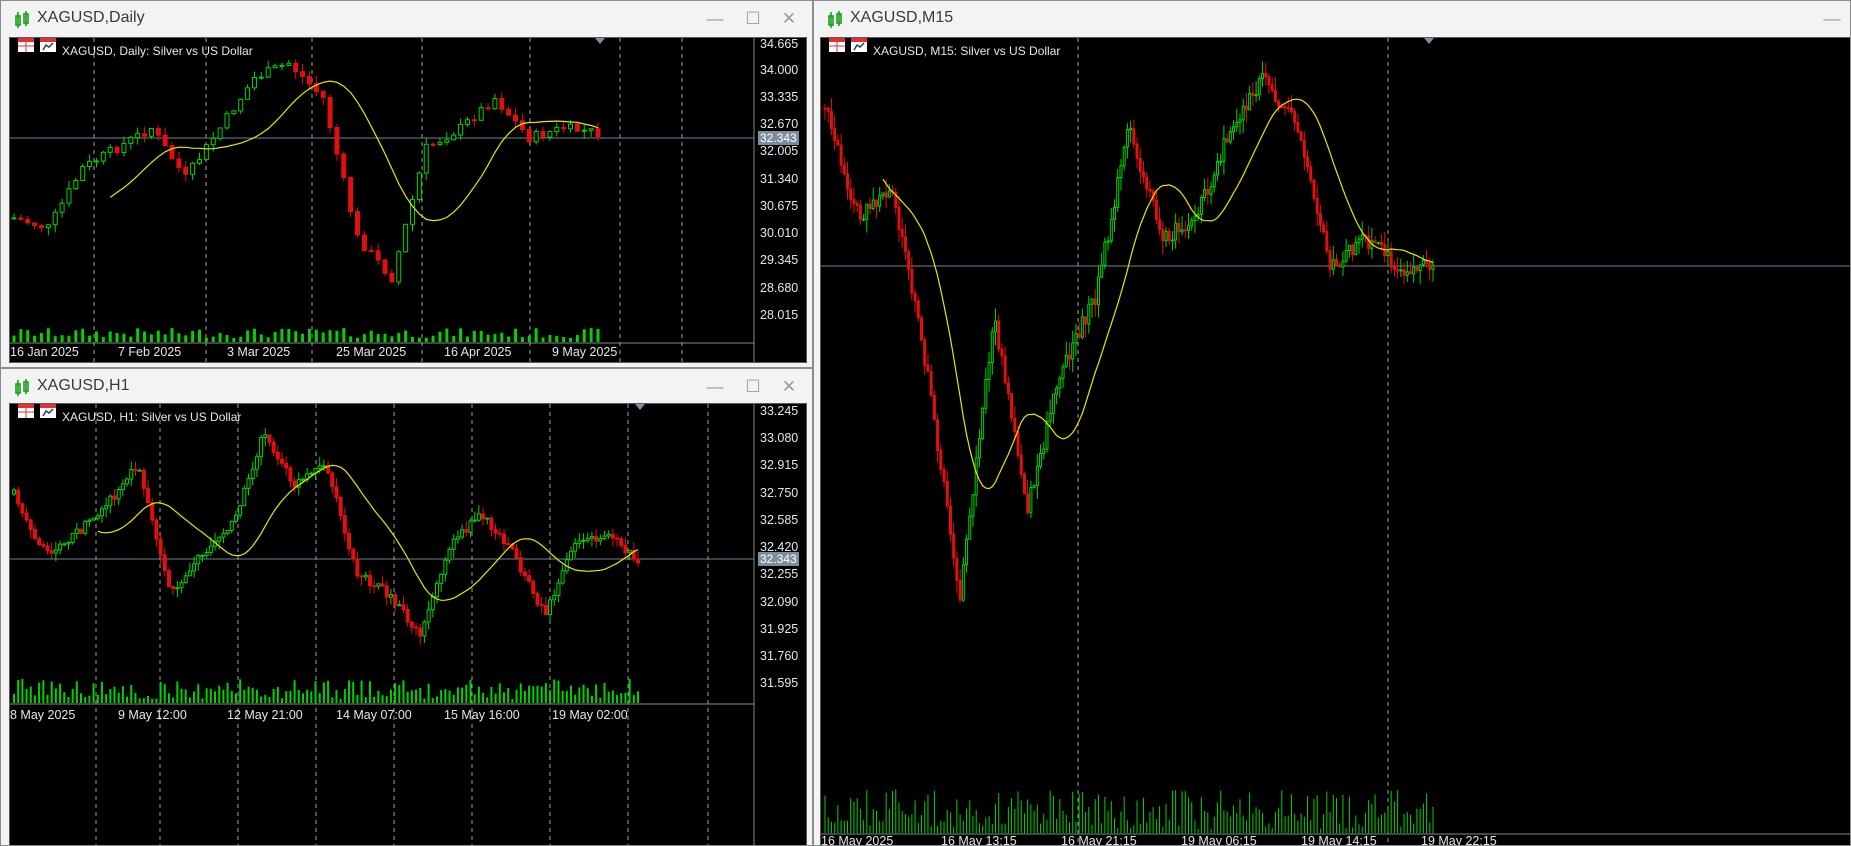 This screenshot has width=1851, height=846. I want to click on time-tick: 16 May 2025, so click(857, 840).